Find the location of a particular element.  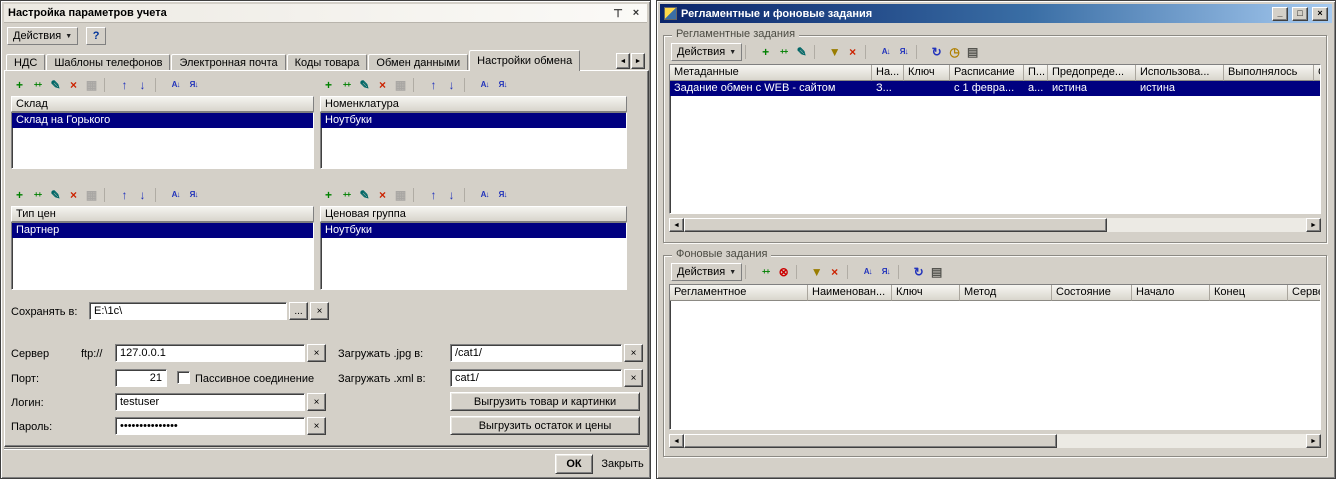

column-header: Расписание is located at coordinates (987, 73).